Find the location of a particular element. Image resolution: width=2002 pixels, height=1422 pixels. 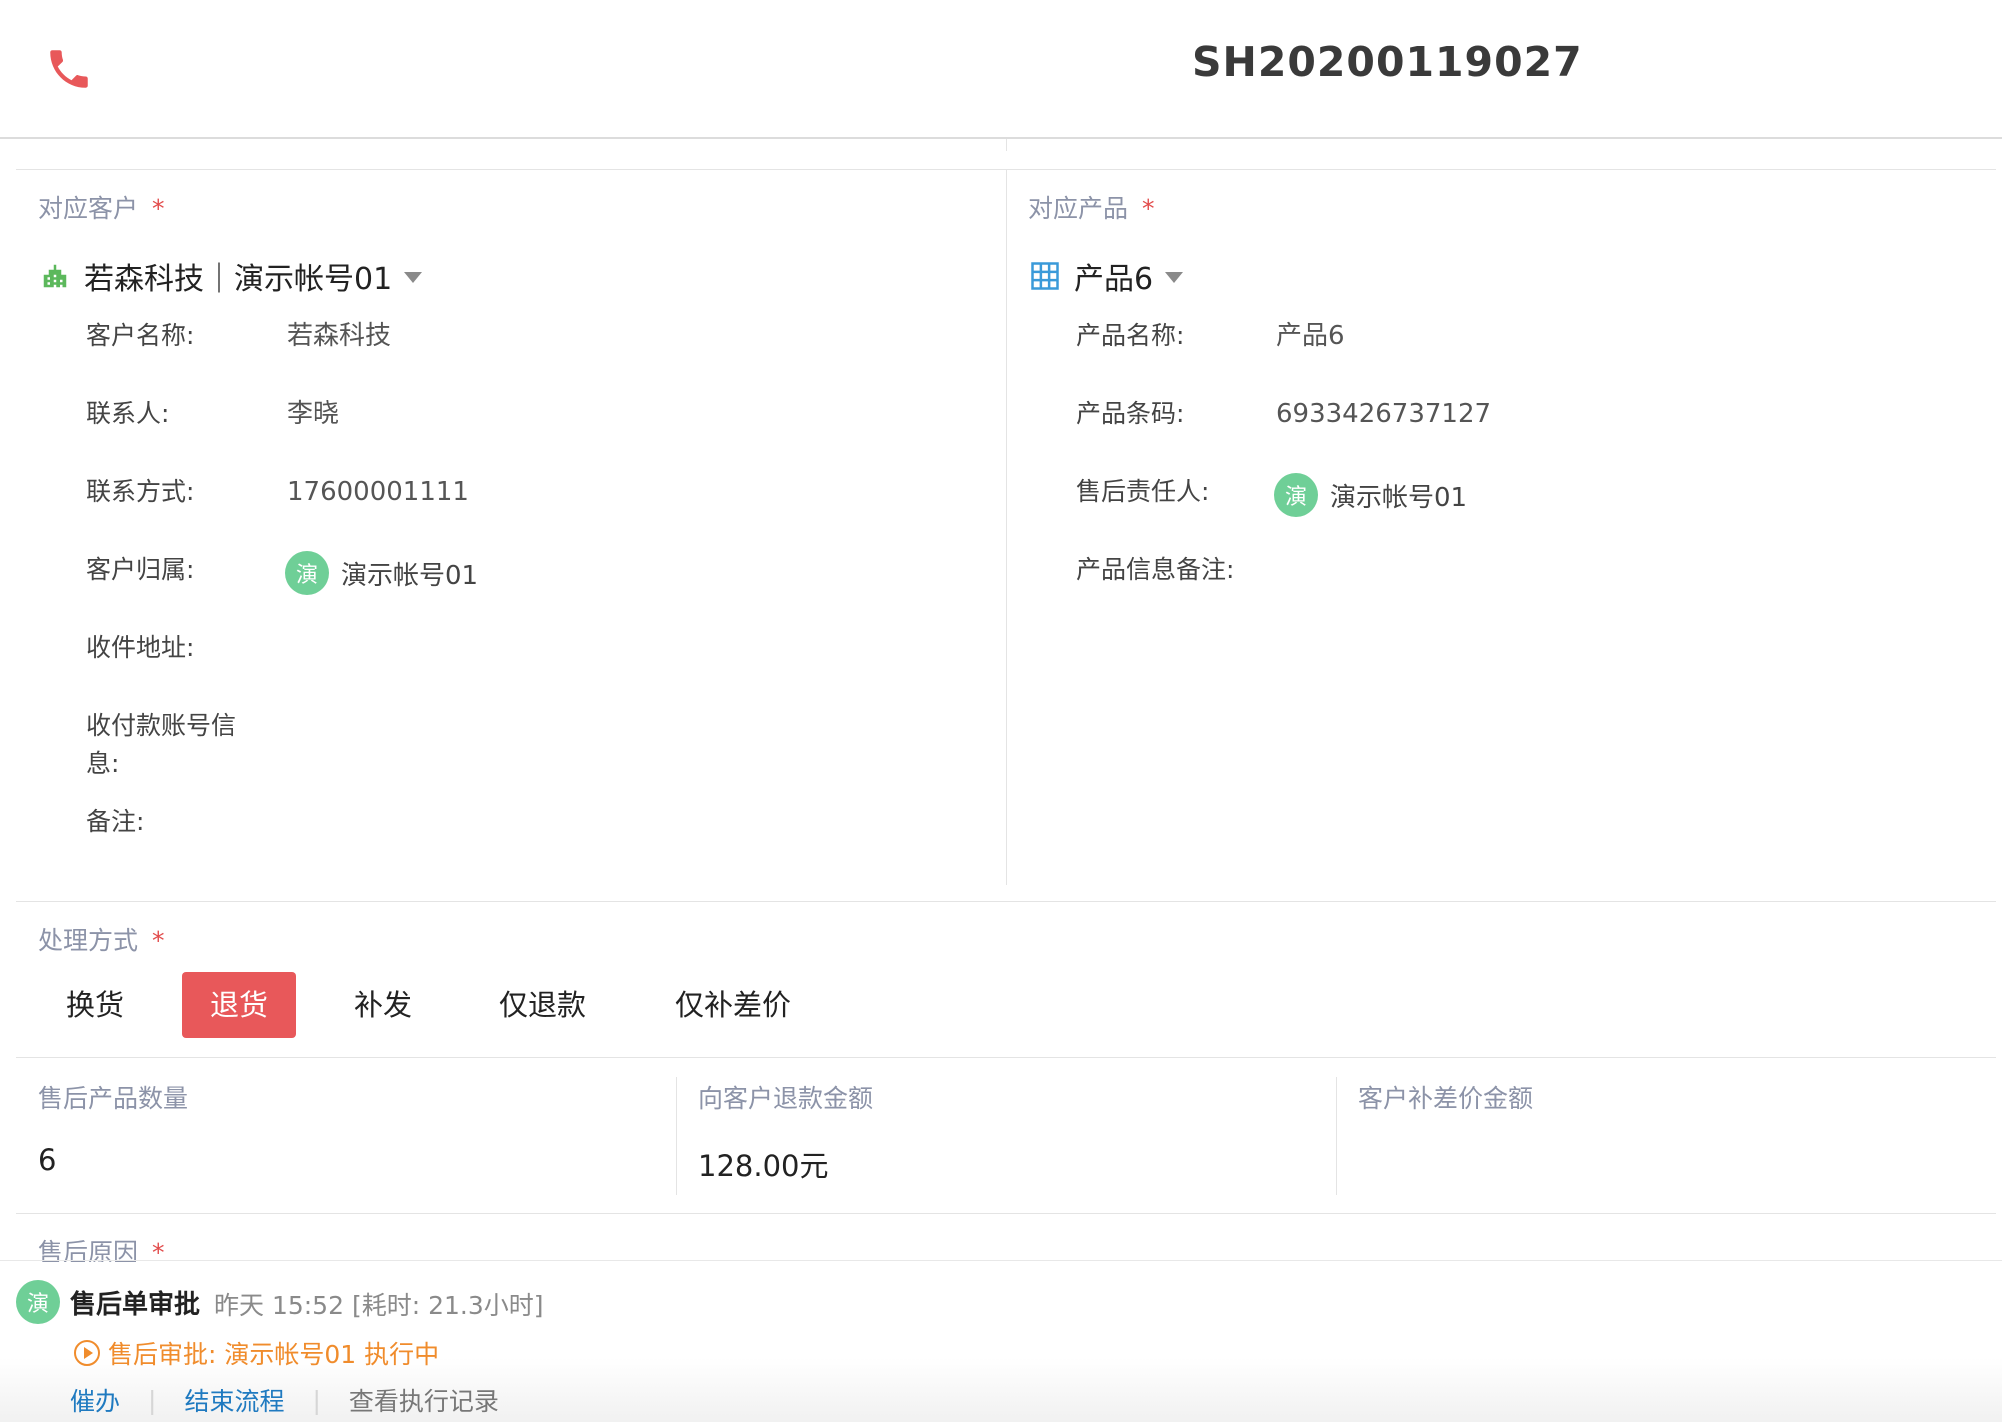

play-circle-icon is located at coordinates (87, 1353).